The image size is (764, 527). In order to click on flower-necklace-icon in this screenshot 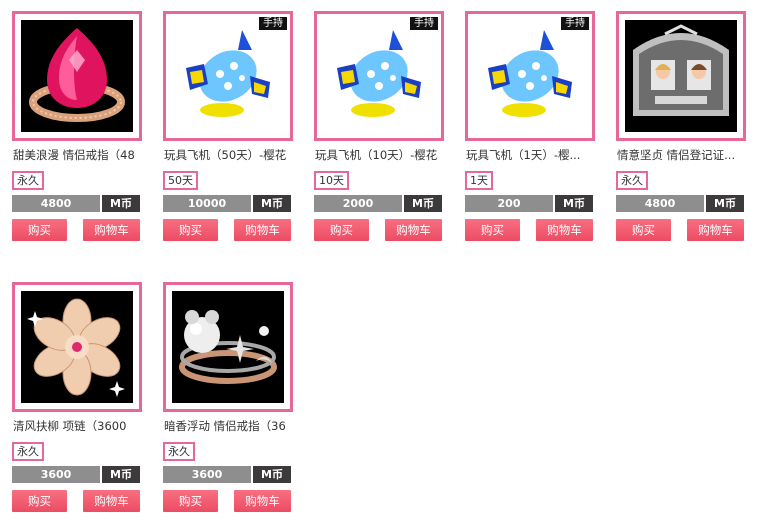, I will do `click(77, 347)`.